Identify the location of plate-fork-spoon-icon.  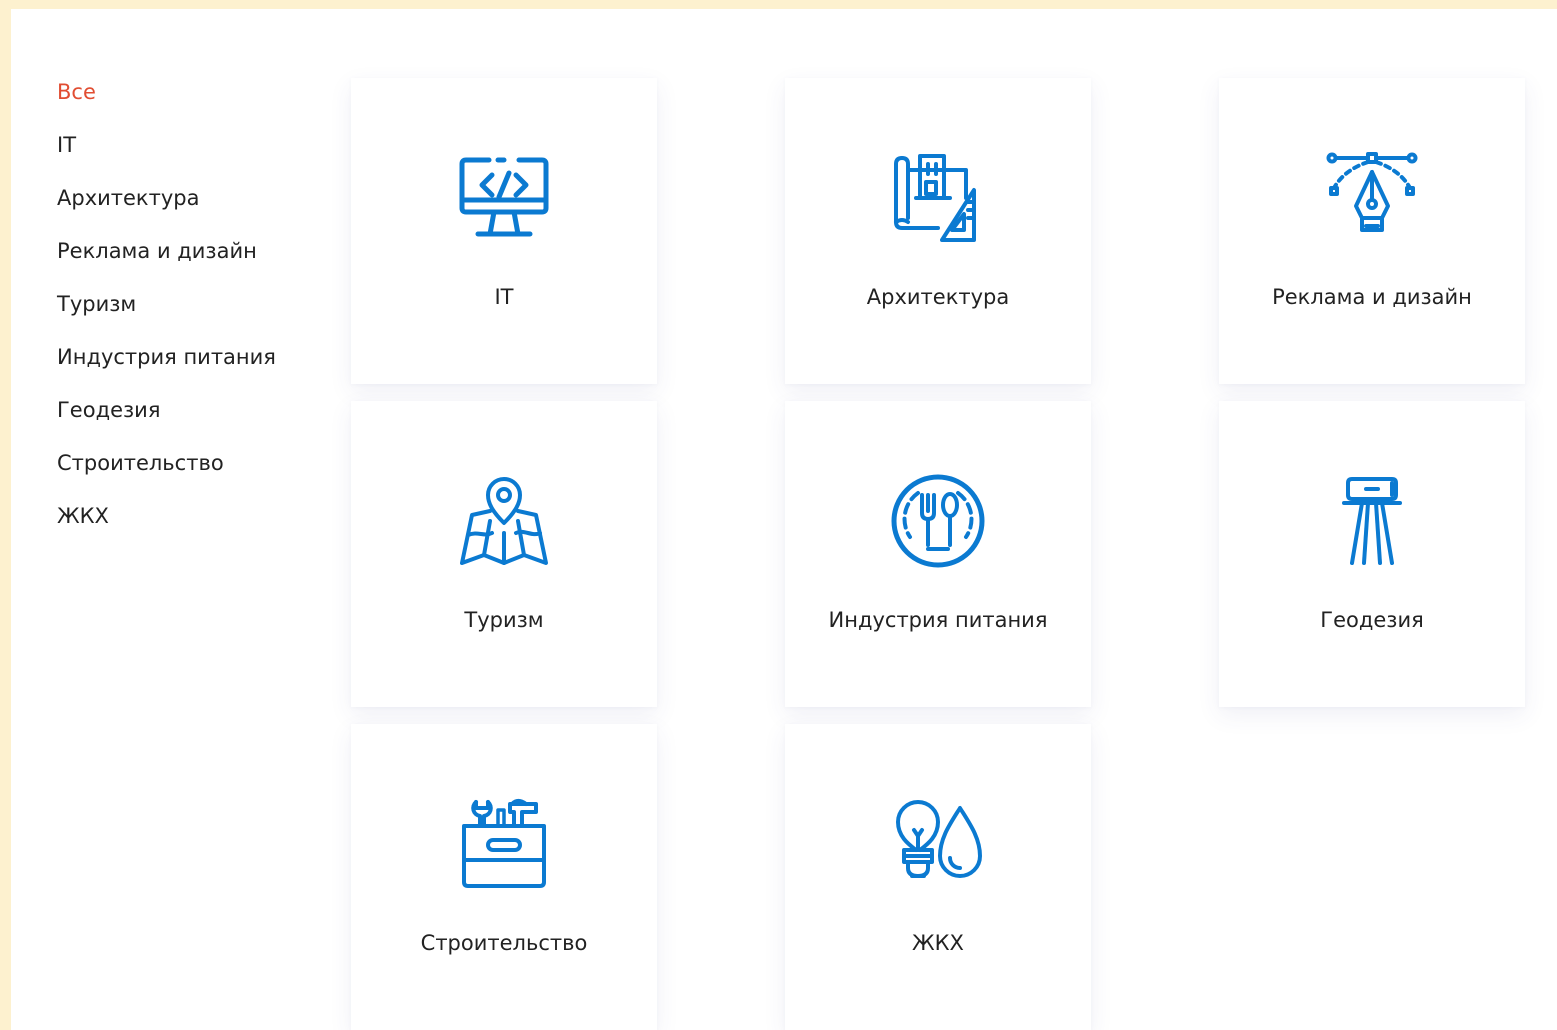
(938, 521).